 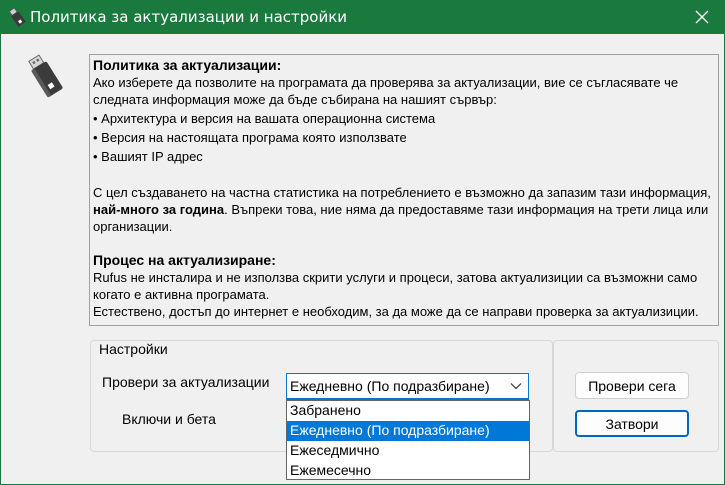 I want to click on dropdown-option-weekly: Ежеседмично, so click(x=408, y=451).